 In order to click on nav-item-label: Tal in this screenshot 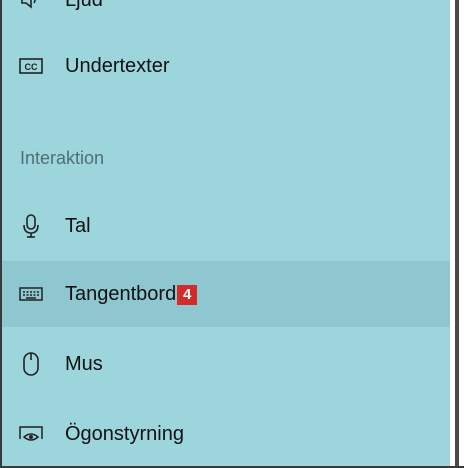, I will do `click(78, 225)`.